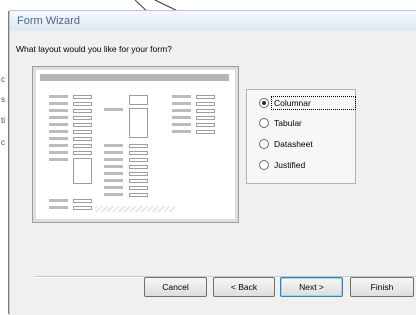 This screenshot has height=315, width=416. What do you see at coordinates (134, 77) in the screenshot?
I see `preview-title-bar` at bounding box center [134, 77].